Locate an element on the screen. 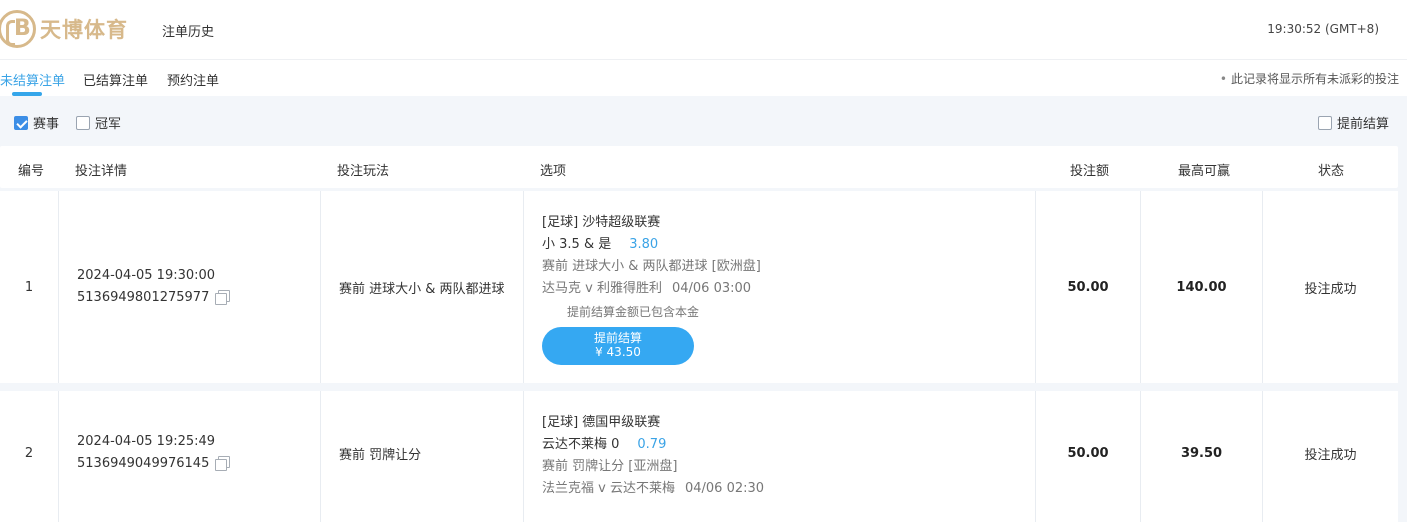 The height and width of the screenshot is (522, 1407). league: [足球] 沙特超级联赛 is located at coordinates (601, 222).